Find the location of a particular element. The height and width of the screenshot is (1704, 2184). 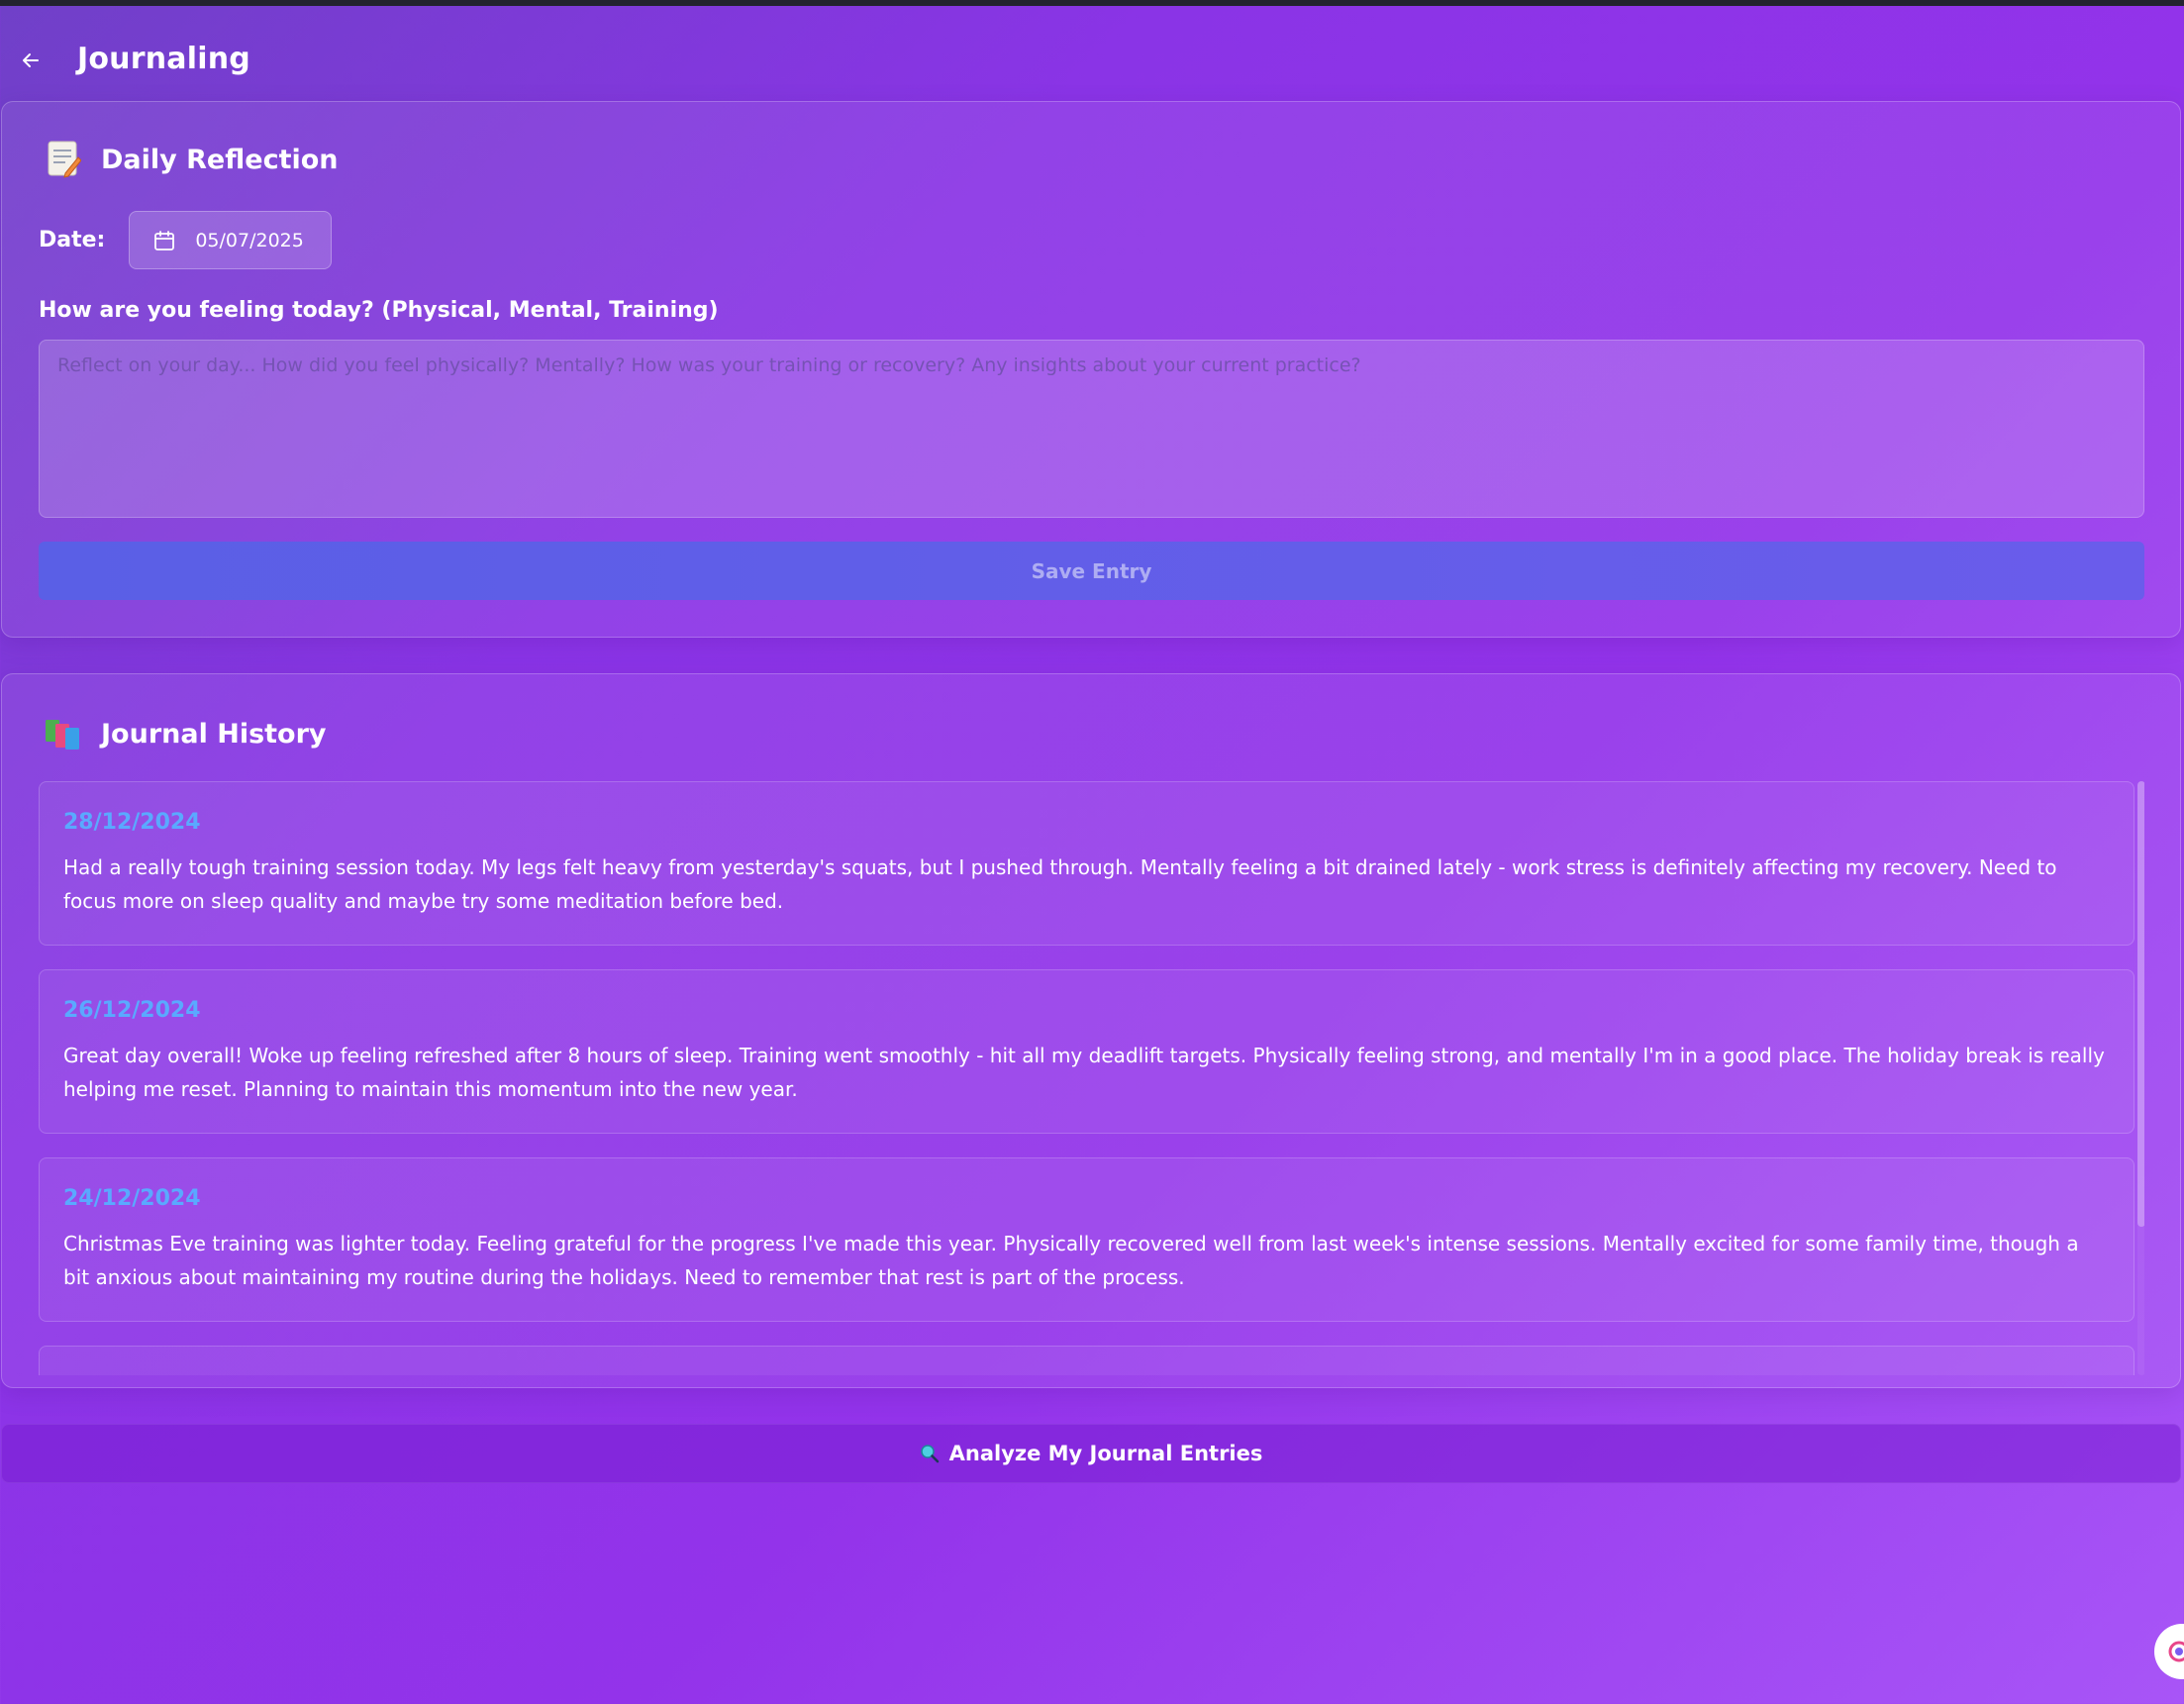

journal-entry-partial is located at coordinates (1086, 1360).